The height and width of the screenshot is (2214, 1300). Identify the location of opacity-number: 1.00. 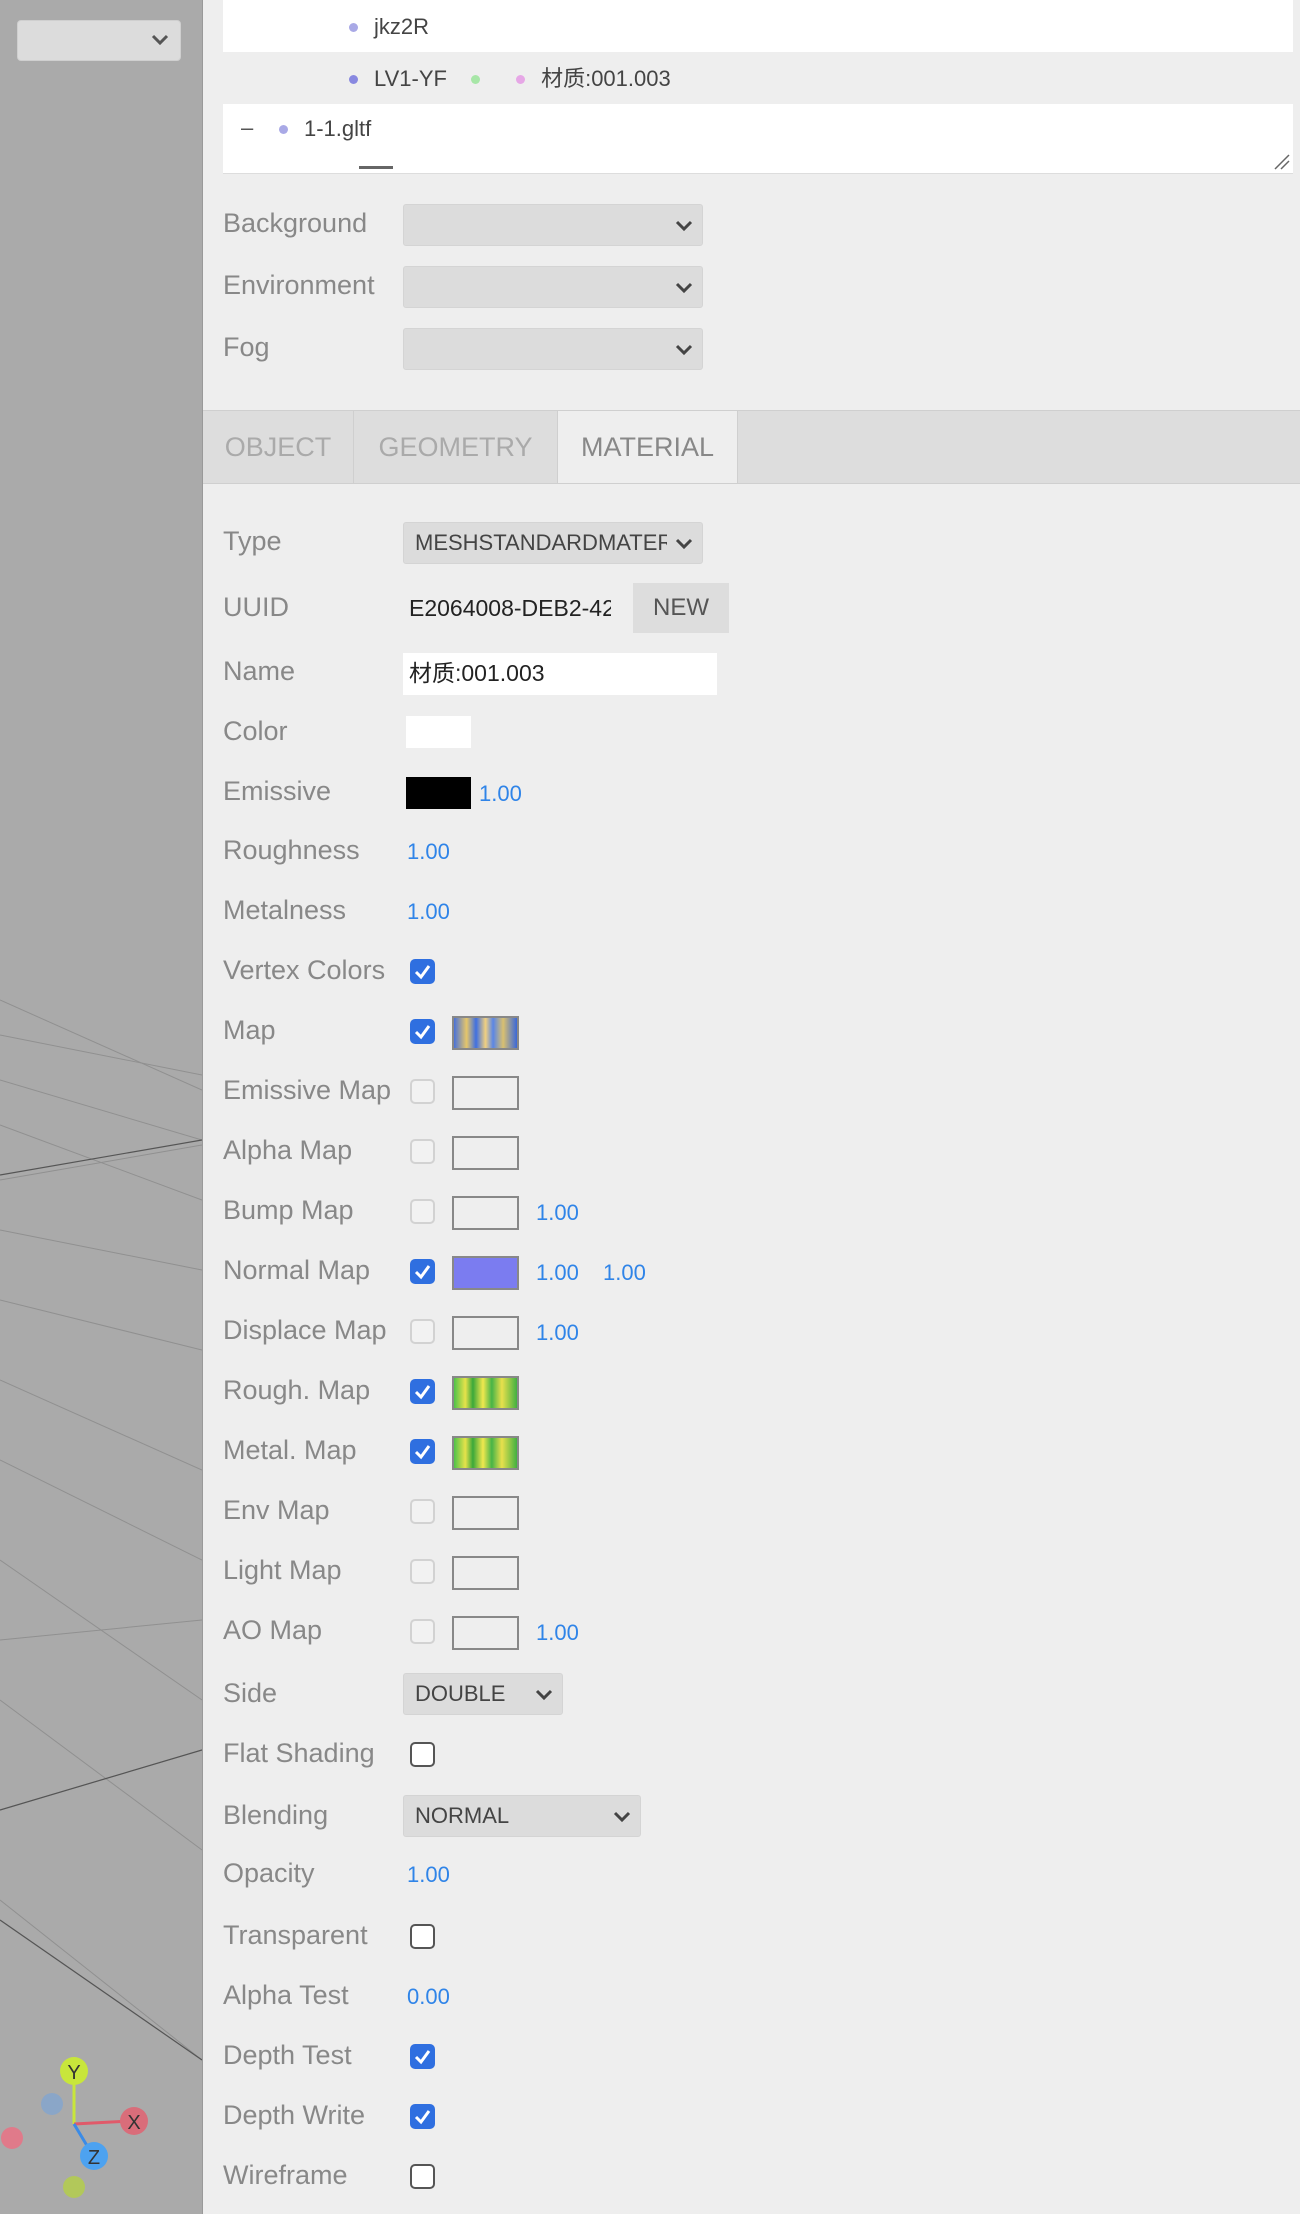
(428, 1875).